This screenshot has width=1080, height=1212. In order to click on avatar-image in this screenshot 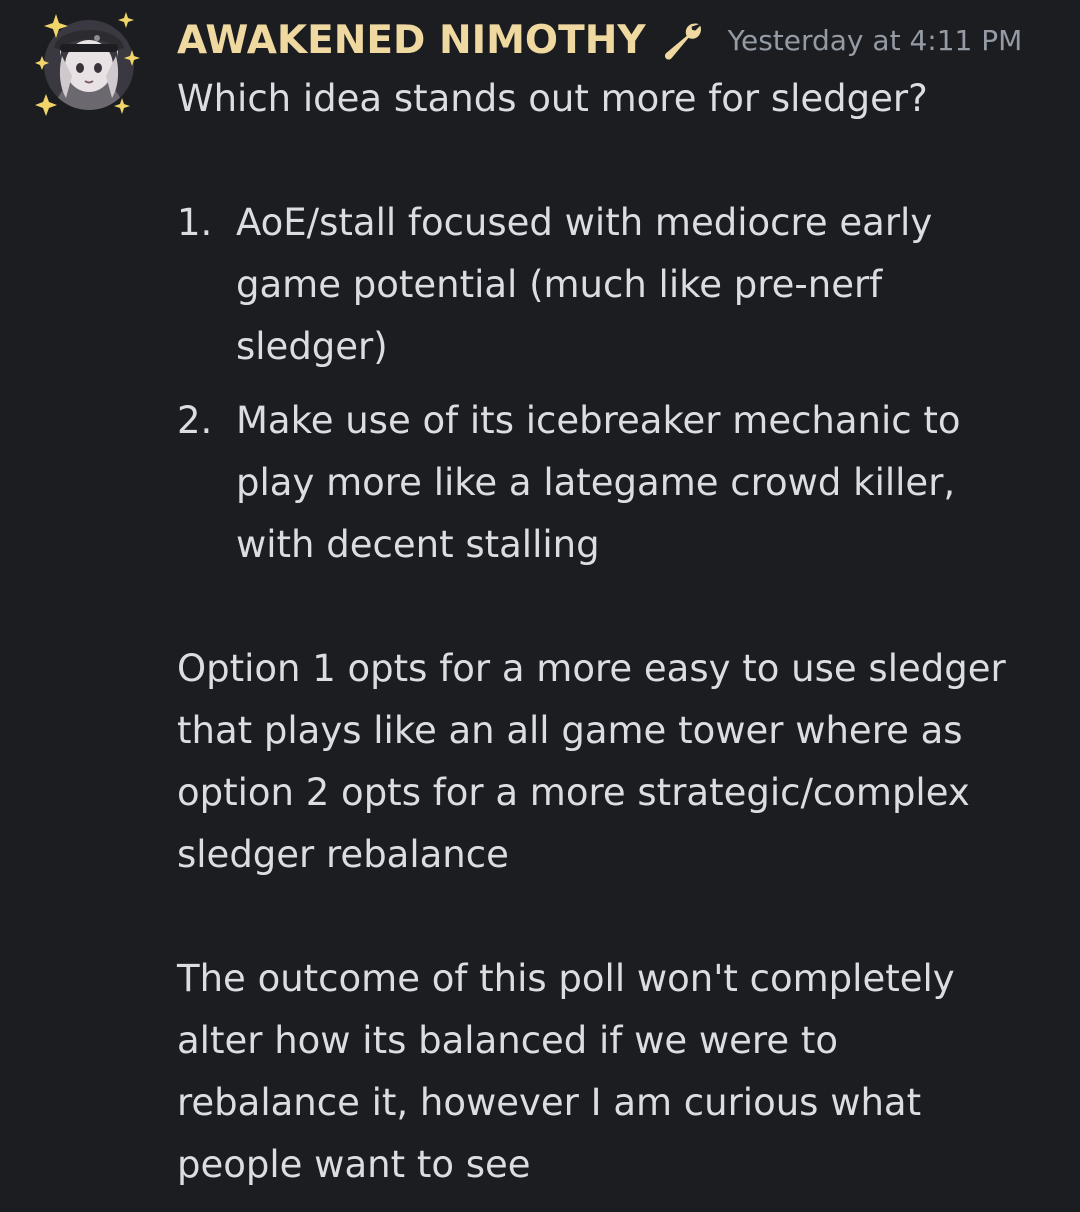, I will do `click(87, 64)`.